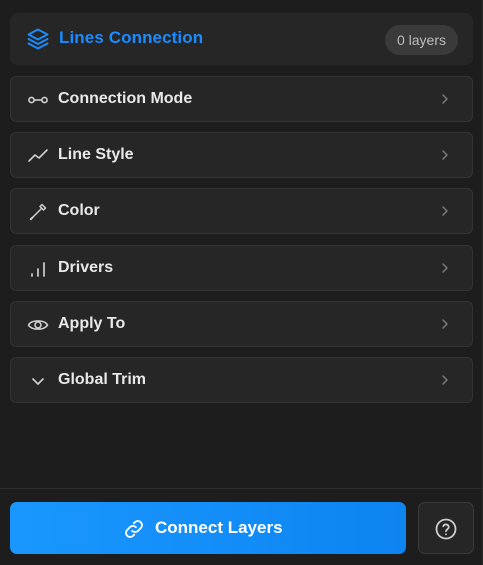 This screenshot has width=483, height=565. Describe the element at coordinates (38, 269) in the screenshot. I see `bar-signal-icon` at that location.